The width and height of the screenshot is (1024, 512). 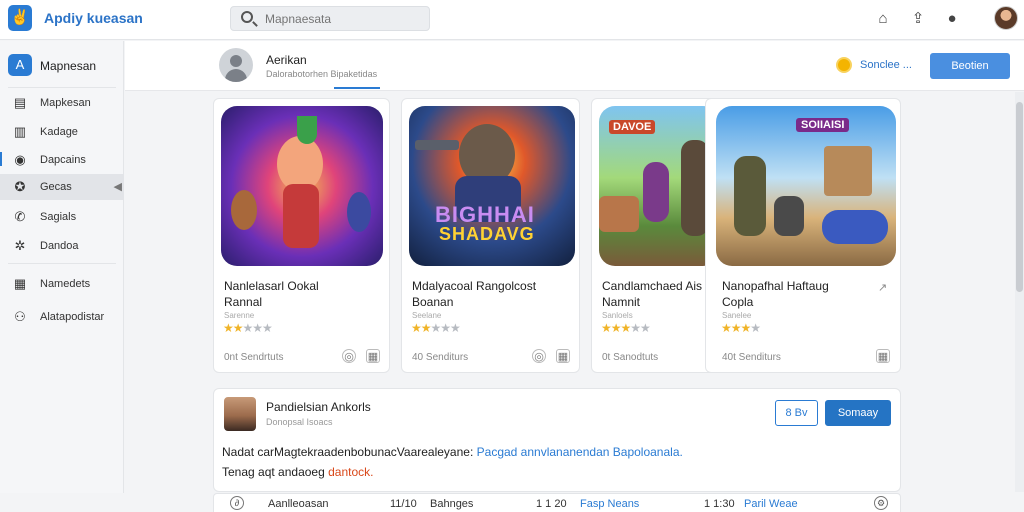 I want to click on post-primary-button: Somaay, so click(x=858, y=413).